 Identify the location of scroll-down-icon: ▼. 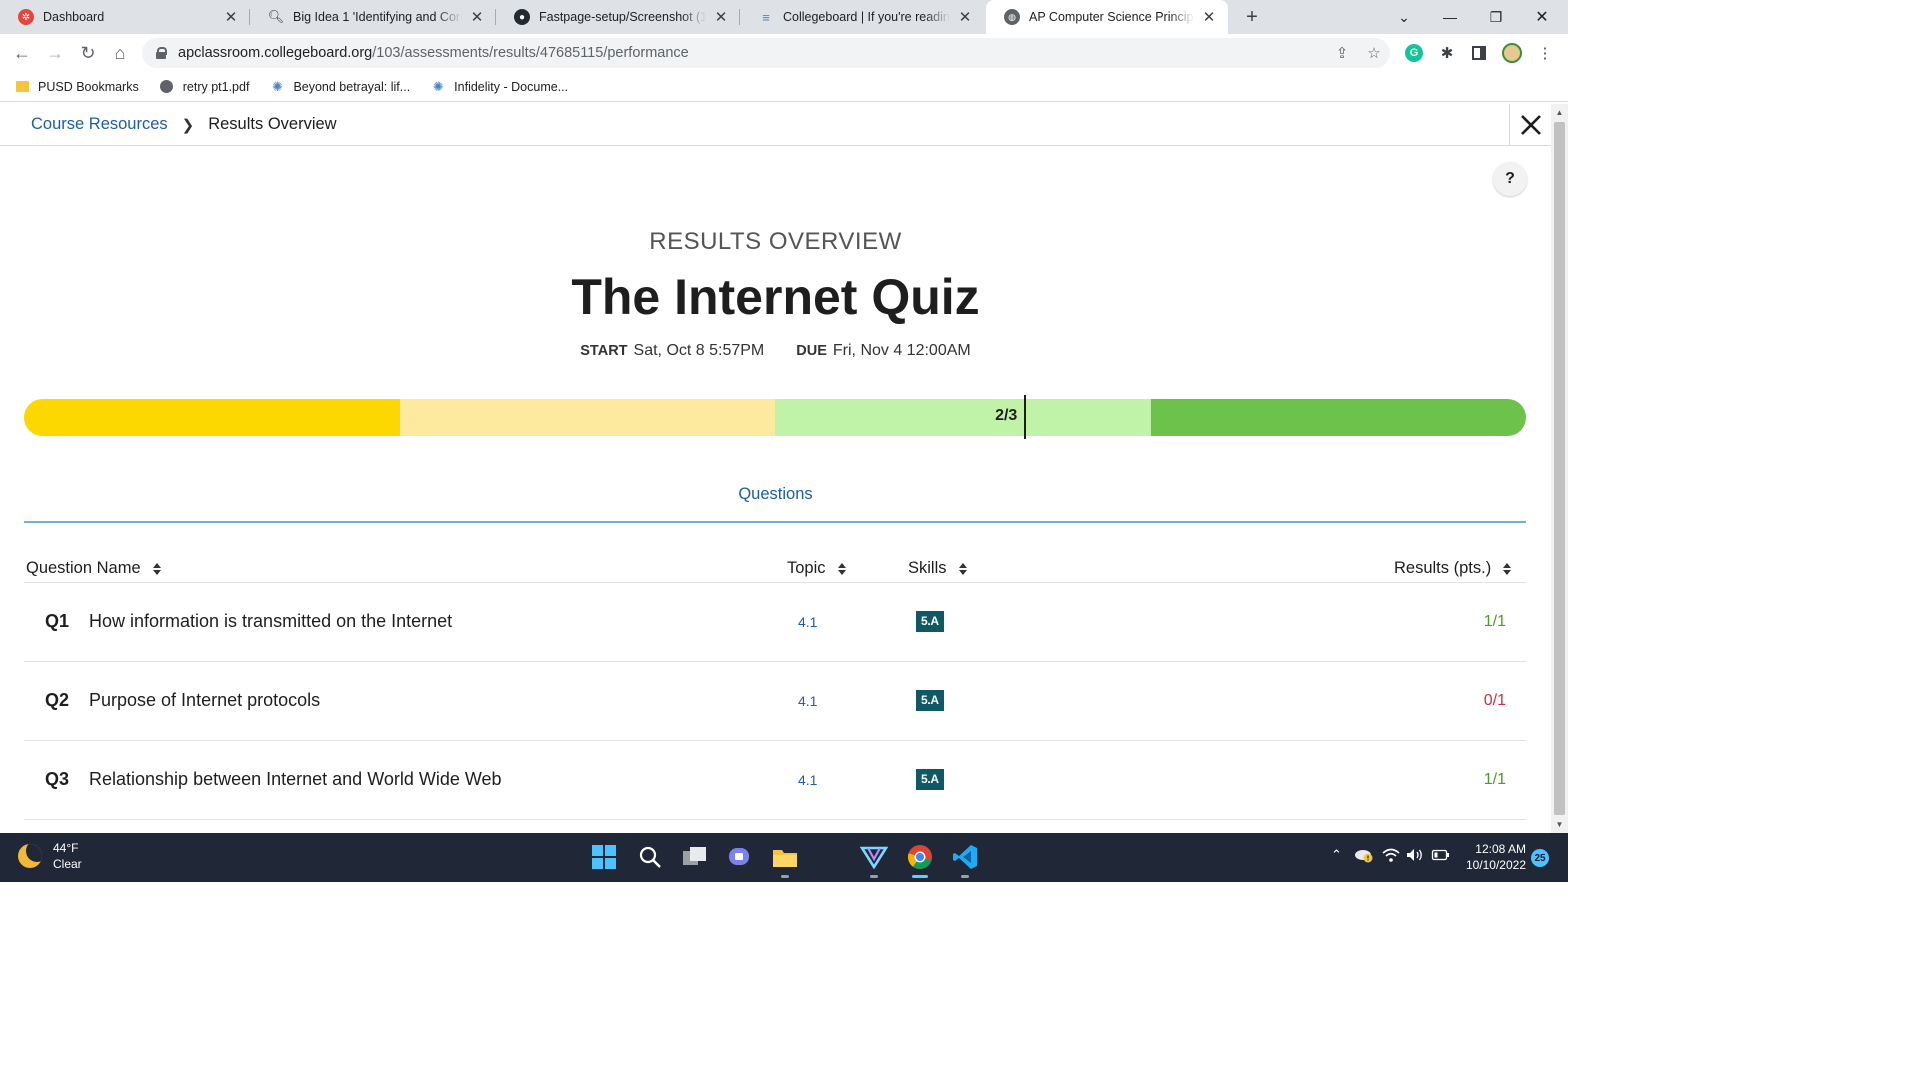
(1559, 824).